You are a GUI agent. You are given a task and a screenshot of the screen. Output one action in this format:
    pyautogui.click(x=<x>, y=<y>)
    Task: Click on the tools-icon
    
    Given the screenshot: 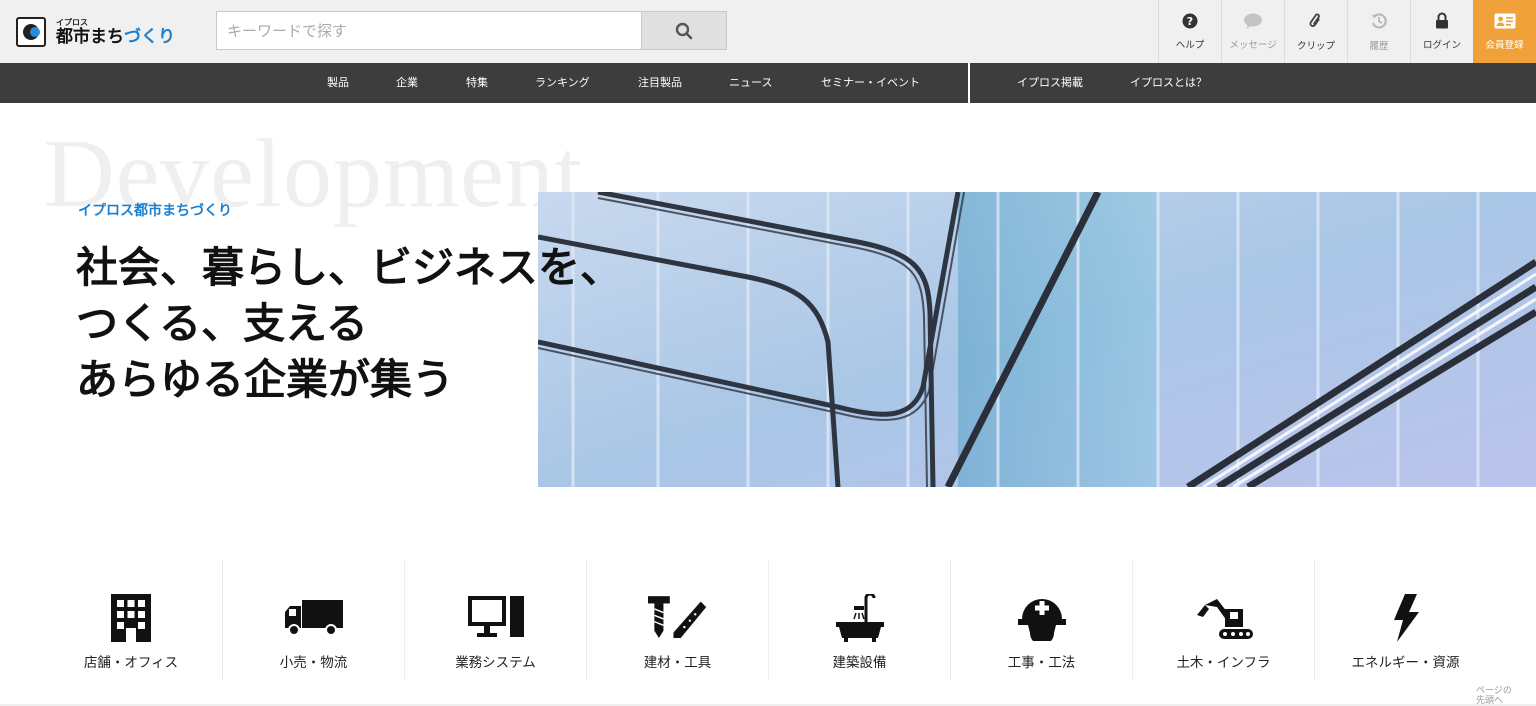 What is the action you would take?
    pyautogui.click(x=676, y=617)
    